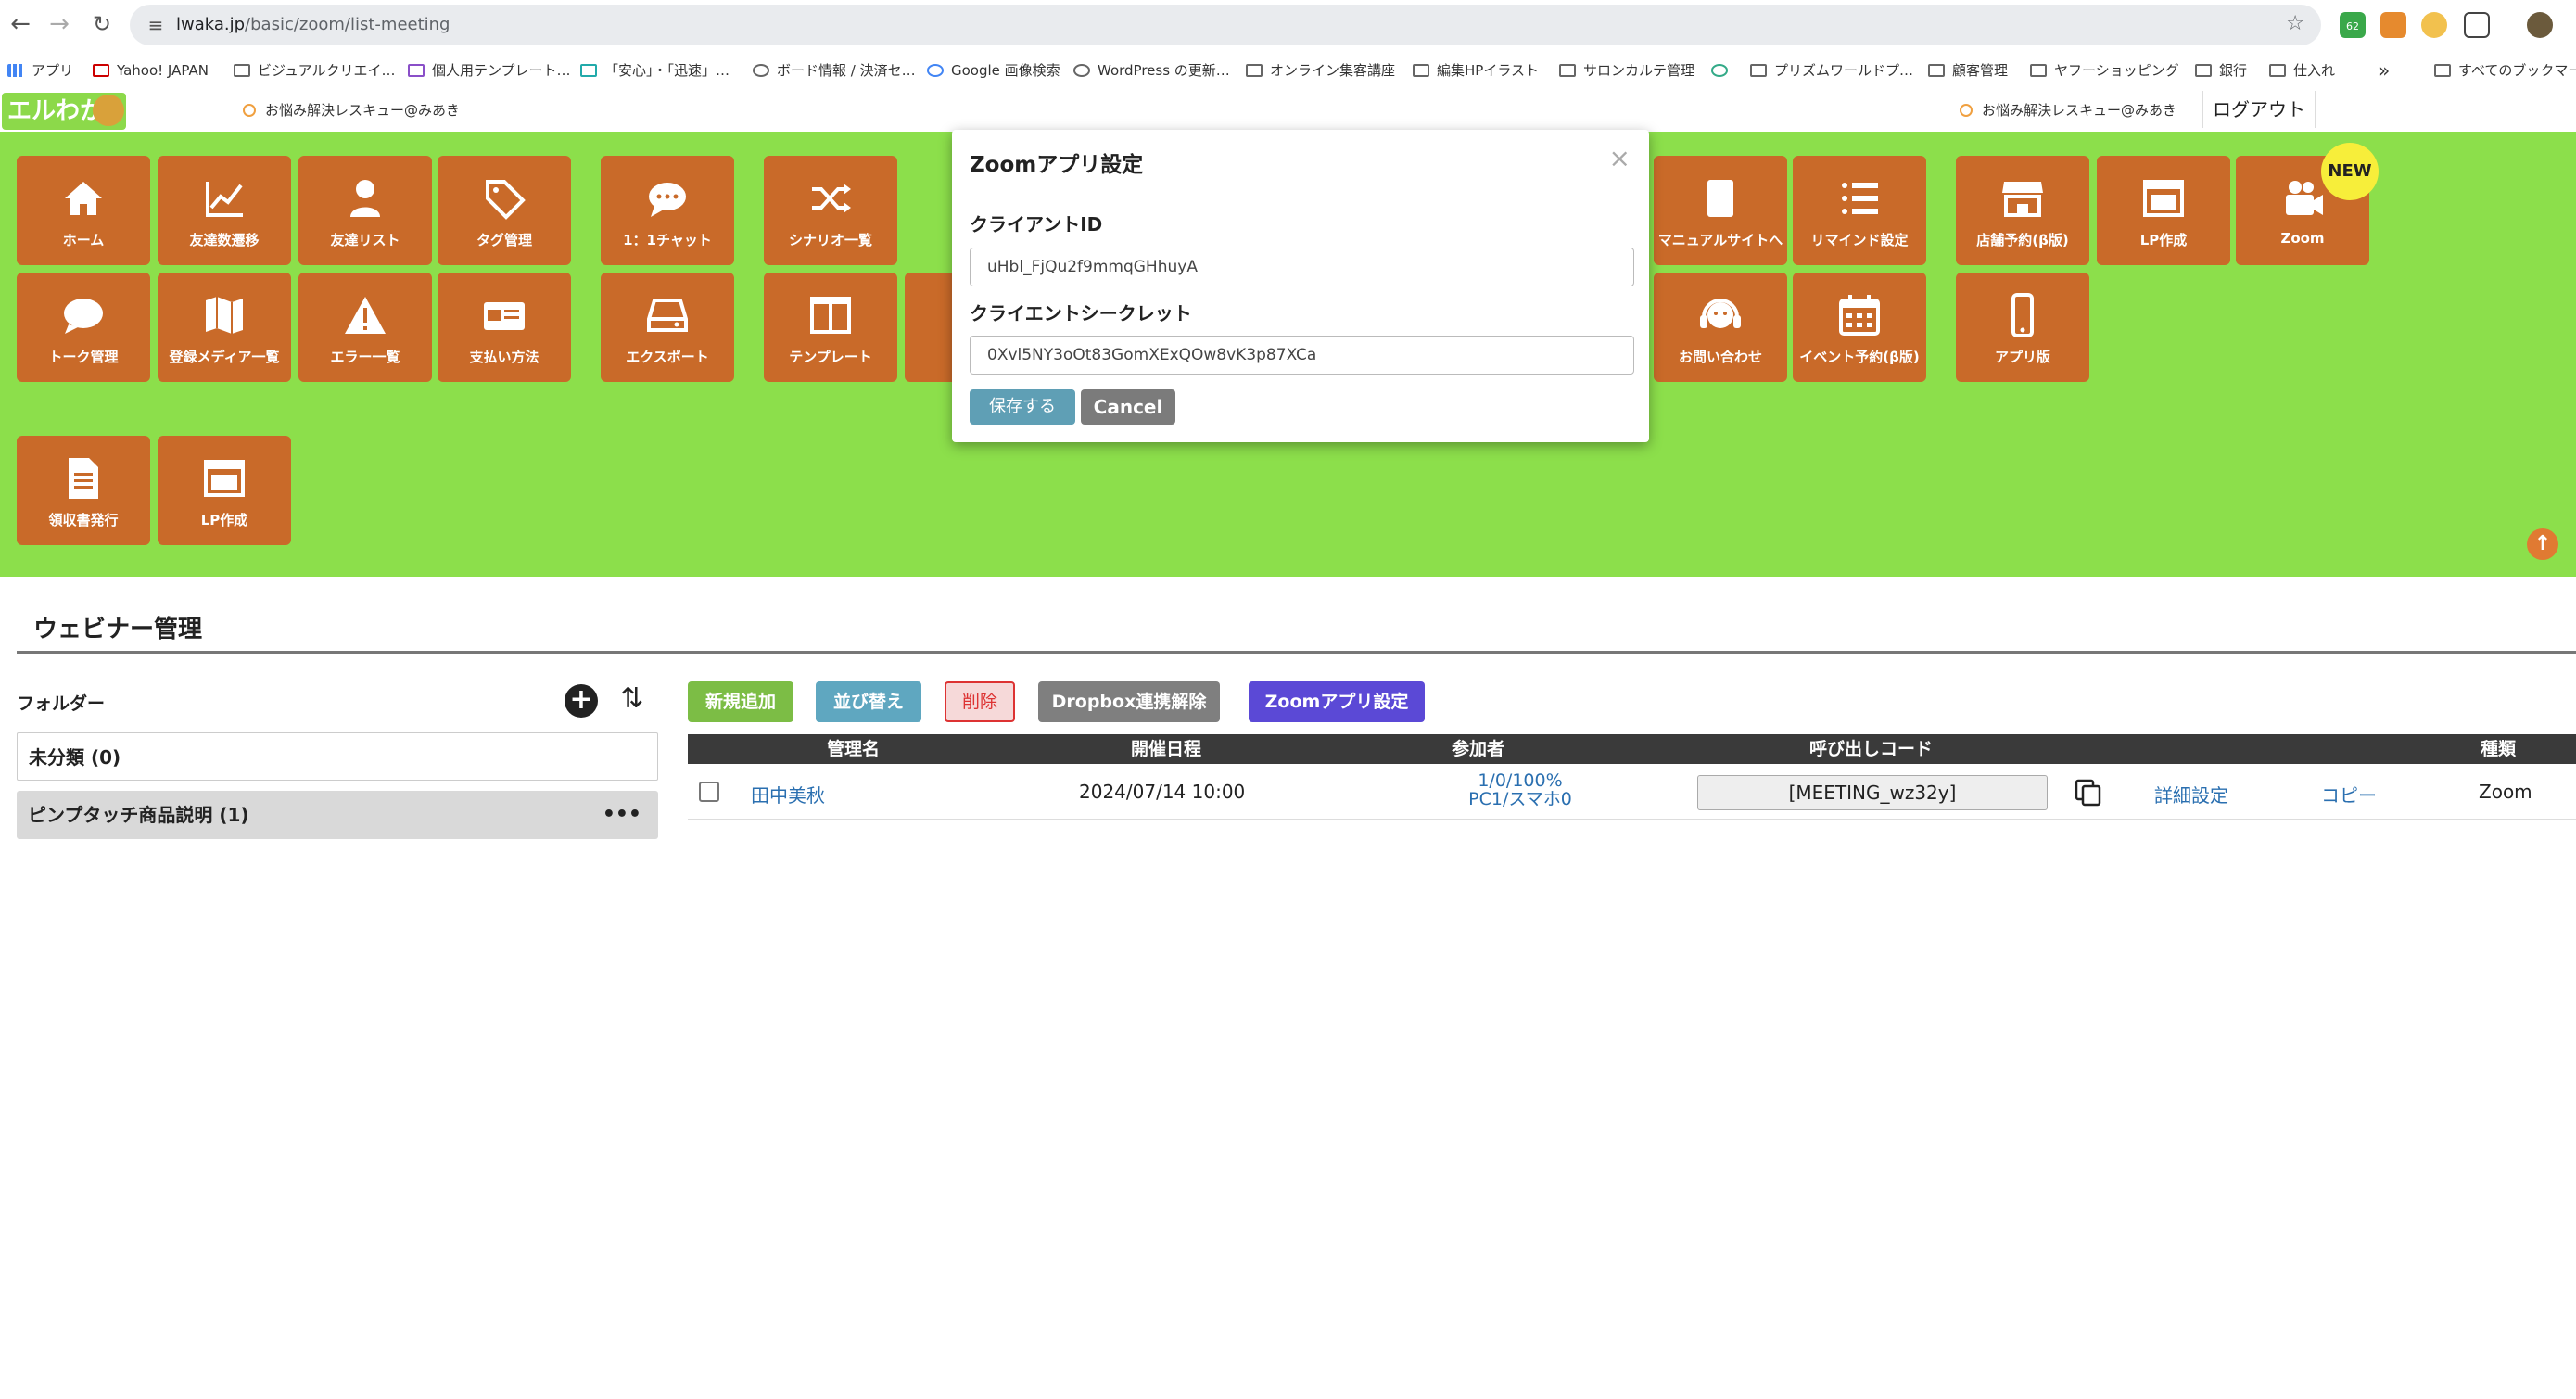  What do you see at coordinates (2023, 327) in the screenshot?
I see `menu-tile: アプリ版` at bounding box center [2023, 327].